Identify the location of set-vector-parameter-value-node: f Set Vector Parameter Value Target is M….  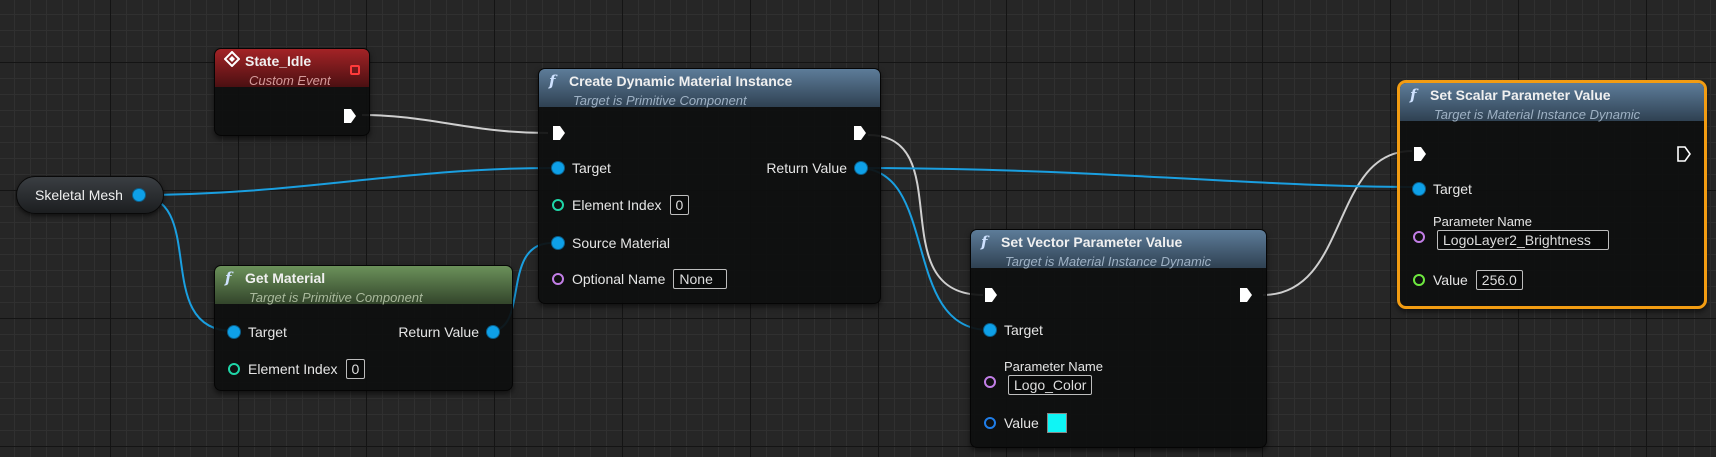
(1118, 338).